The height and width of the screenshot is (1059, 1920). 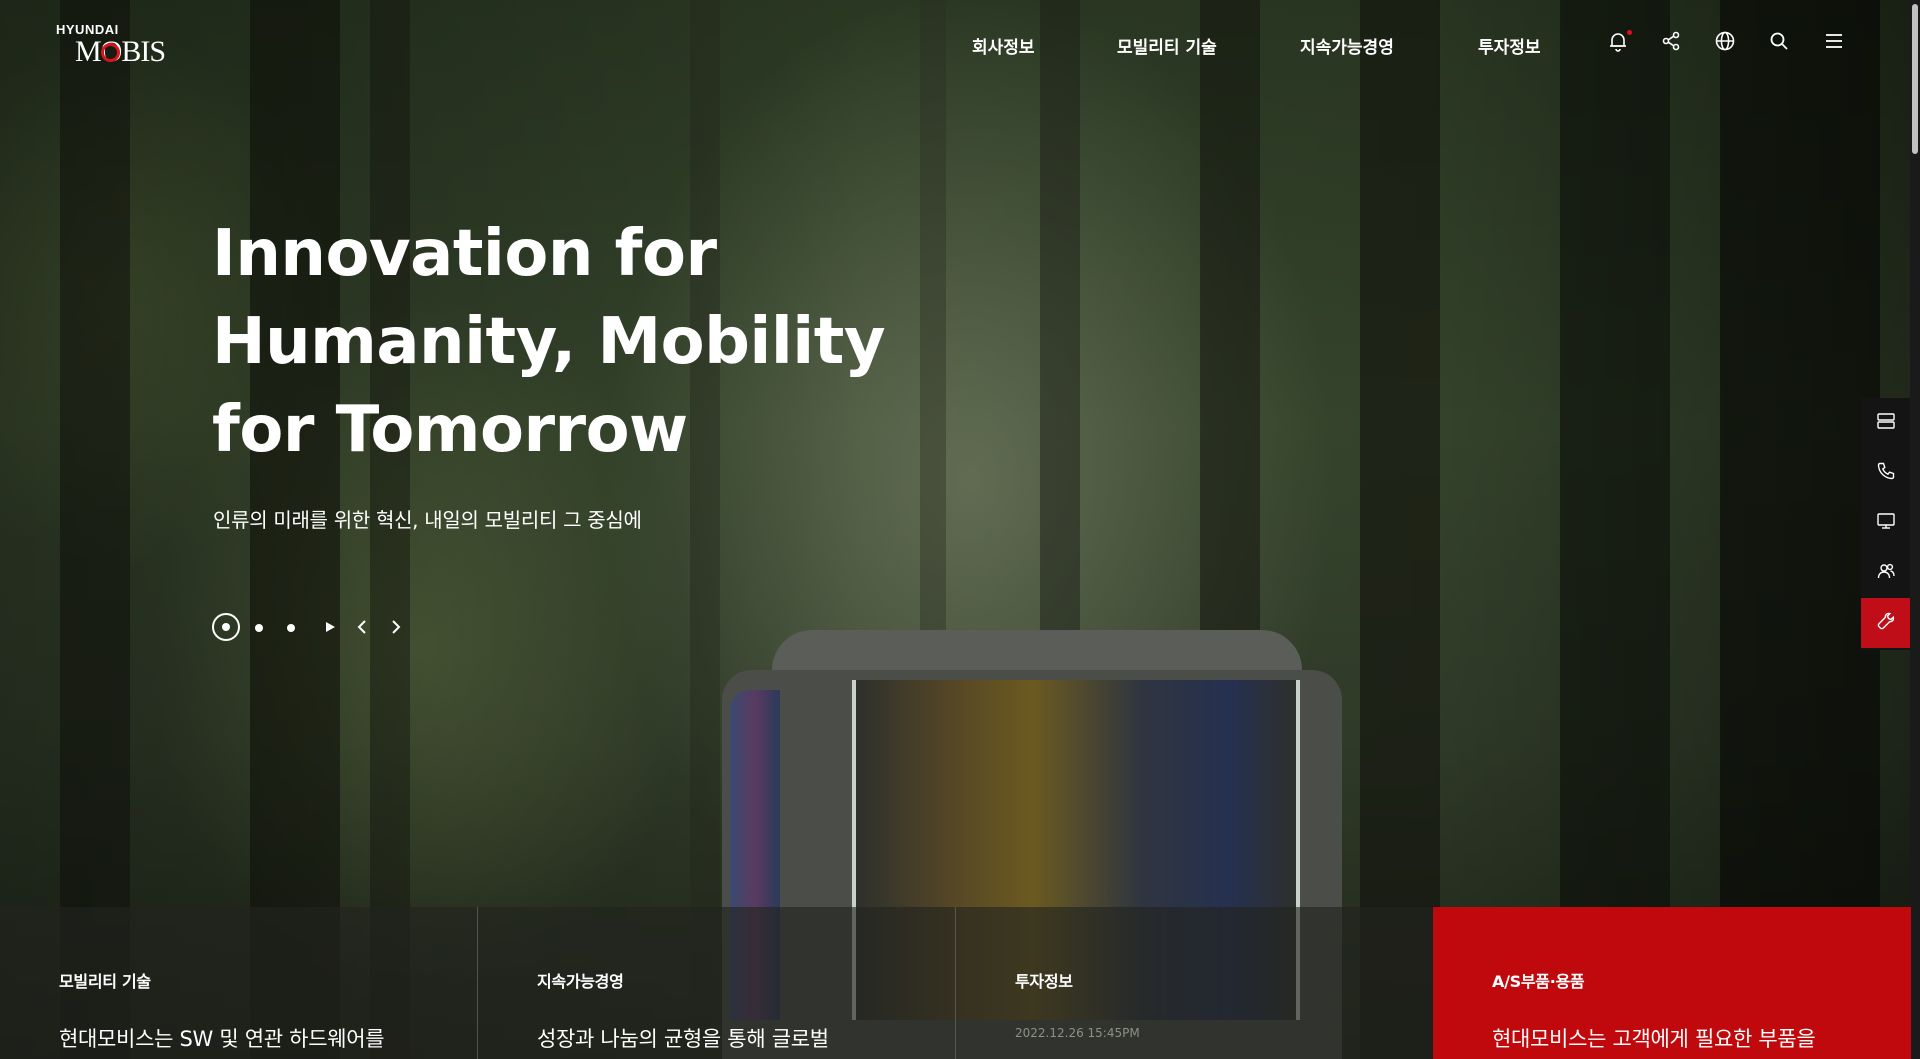 I want to click on card-title: A/S부품·용품, so click(x=1538, y=981).